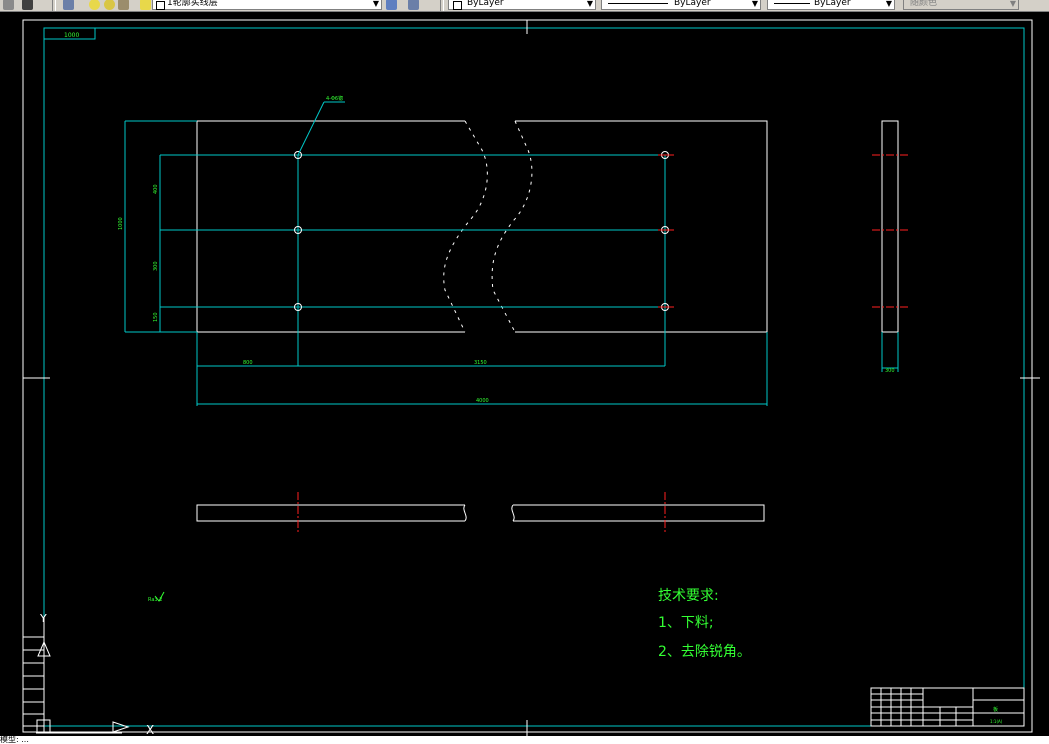 The image size is (1049, 744). I want to click on layer-name: 1轮廓实线层, so click(192, 4).